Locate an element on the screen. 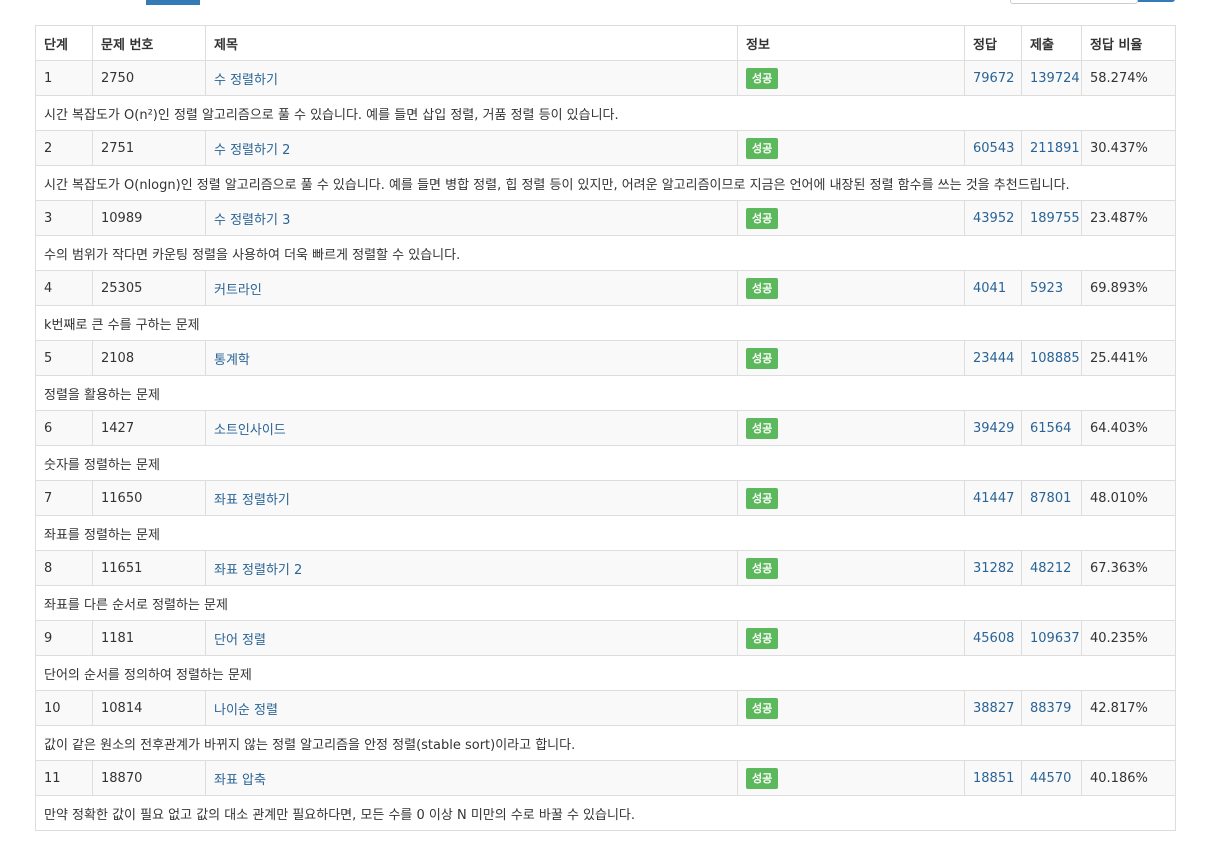 The height and width of the screenshot is (864, 1210). column-header-submissions: 제출 is located at coordinates (1051, 43).